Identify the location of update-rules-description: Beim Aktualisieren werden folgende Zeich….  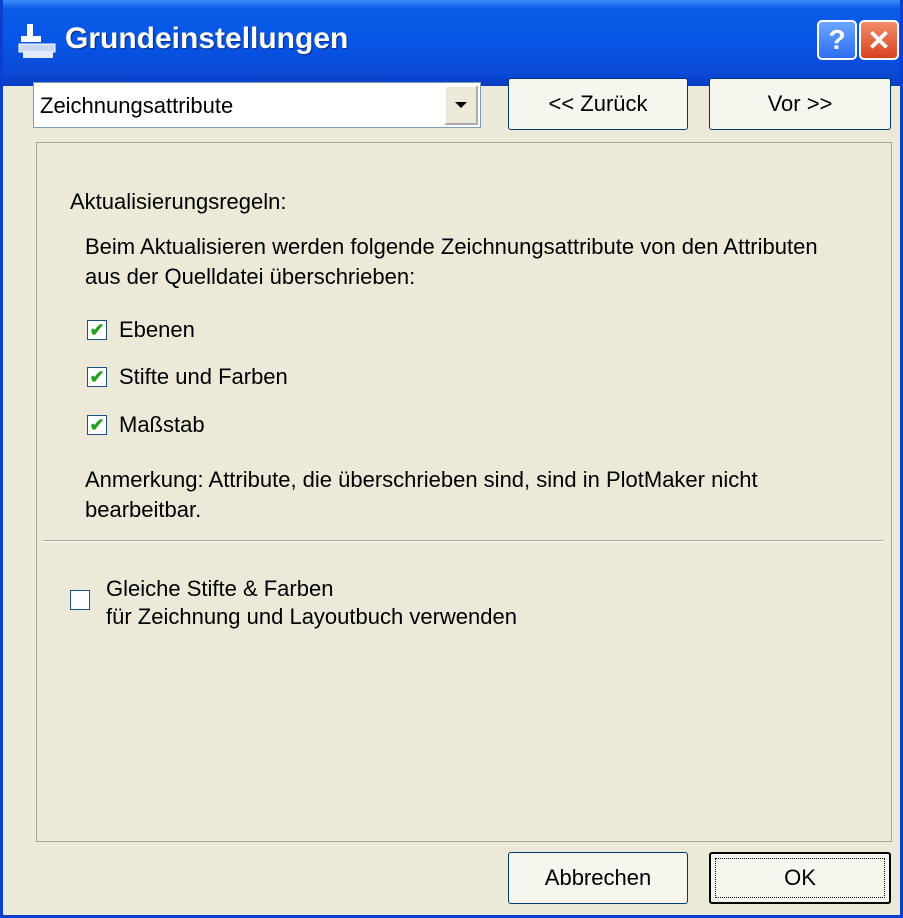
(451, 261).